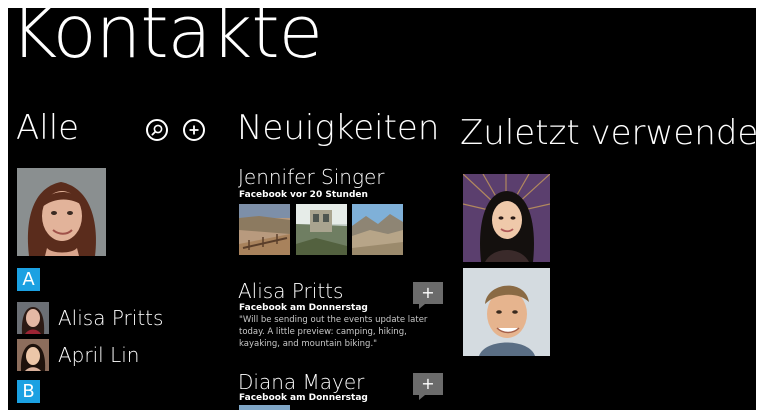  I want to click on news-item-name: Alisa Pritts, so click(290, 291).